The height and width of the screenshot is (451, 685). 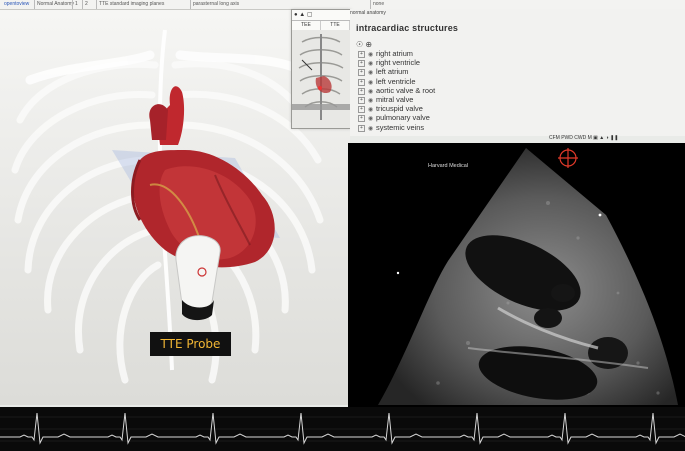 I want to click on structure-label: tricuspid valve, so click(x=399, y=109).